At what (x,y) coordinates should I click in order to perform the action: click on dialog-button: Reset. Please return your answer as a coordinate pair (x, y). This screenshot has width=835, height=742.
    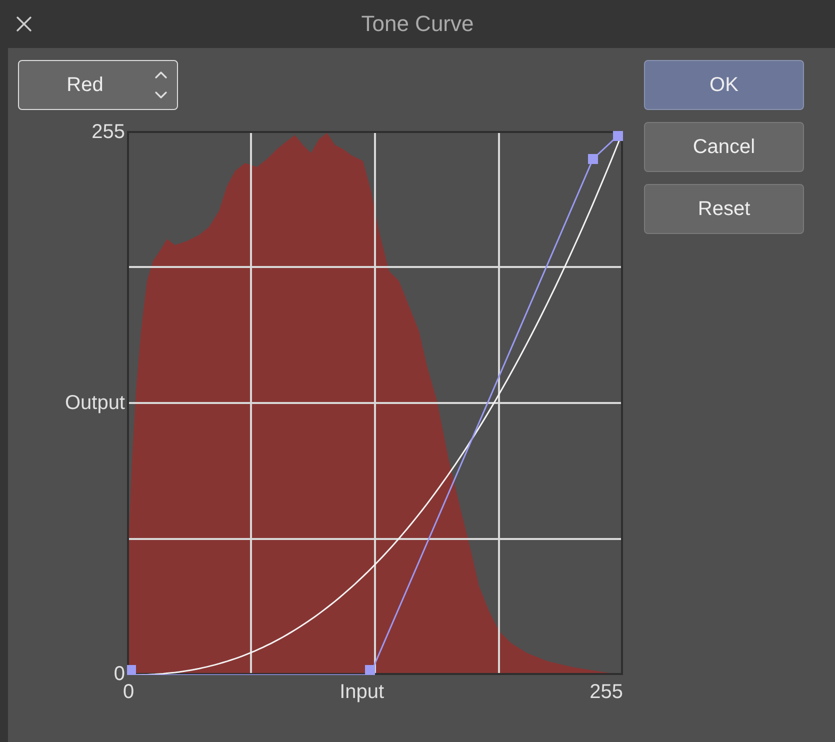
    Looking at the image, I should click on (724, 209).